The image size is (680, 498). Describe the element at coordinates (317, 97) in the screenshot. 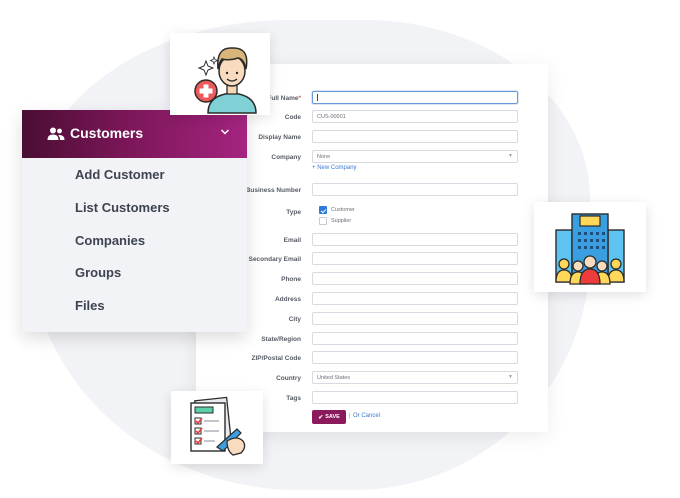

I see `text-caret` at that location.